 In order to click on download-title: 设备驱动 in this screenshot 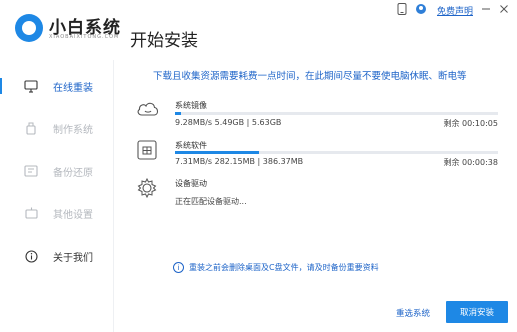, I will do `click(191, 183)`.